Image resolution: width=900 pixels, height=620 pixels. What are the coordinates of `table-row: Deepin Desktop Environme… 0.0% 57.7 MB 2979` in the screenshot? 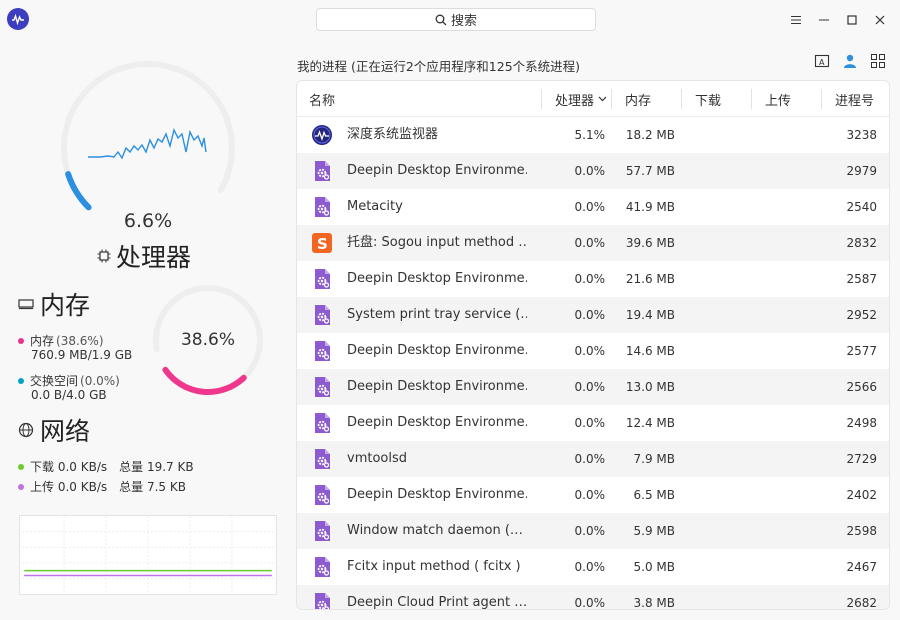 It's located at (593, 171).